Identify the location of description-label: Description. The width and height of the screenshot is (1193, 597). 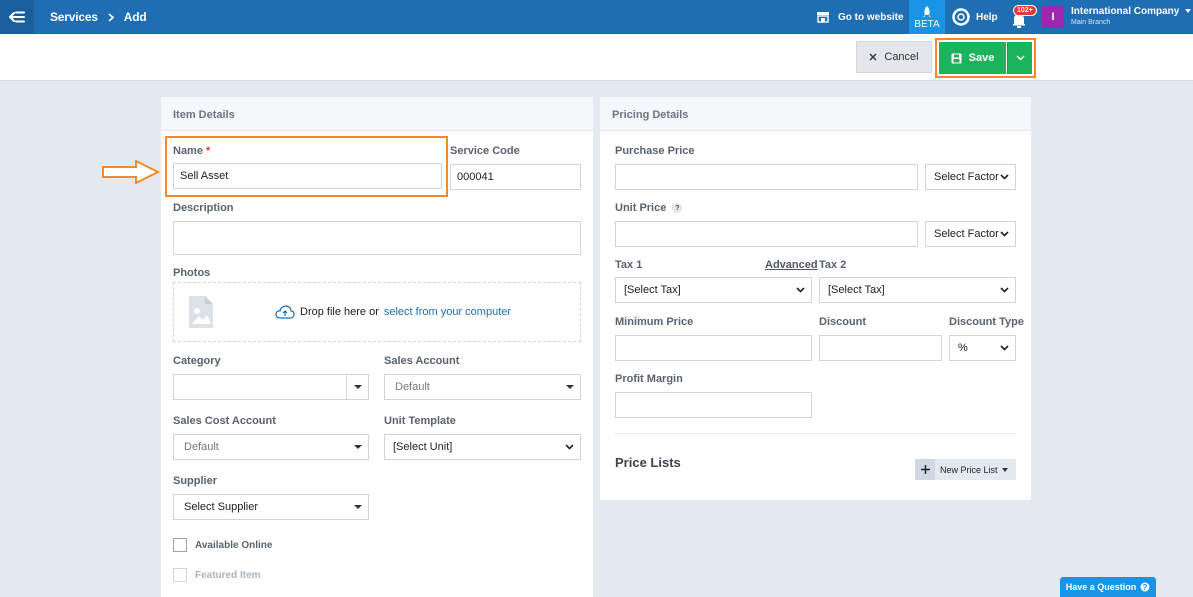
(203, 208).